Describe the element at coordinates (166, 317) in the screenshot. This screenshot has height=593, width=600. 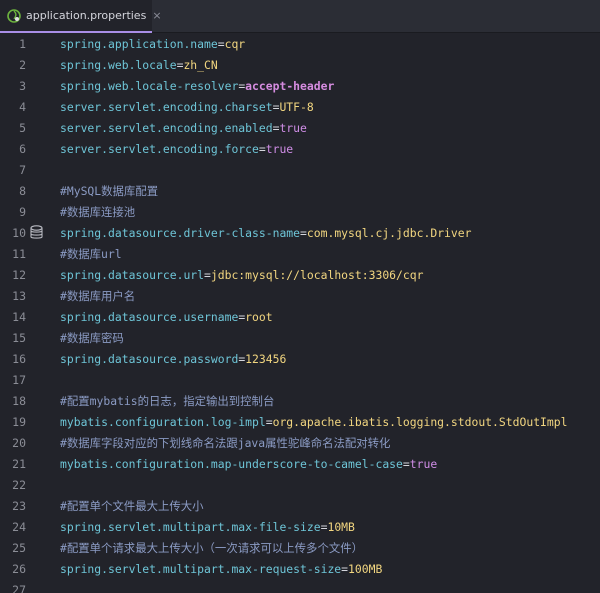
I see `code-text: spring.datasource.username=root` at that location.